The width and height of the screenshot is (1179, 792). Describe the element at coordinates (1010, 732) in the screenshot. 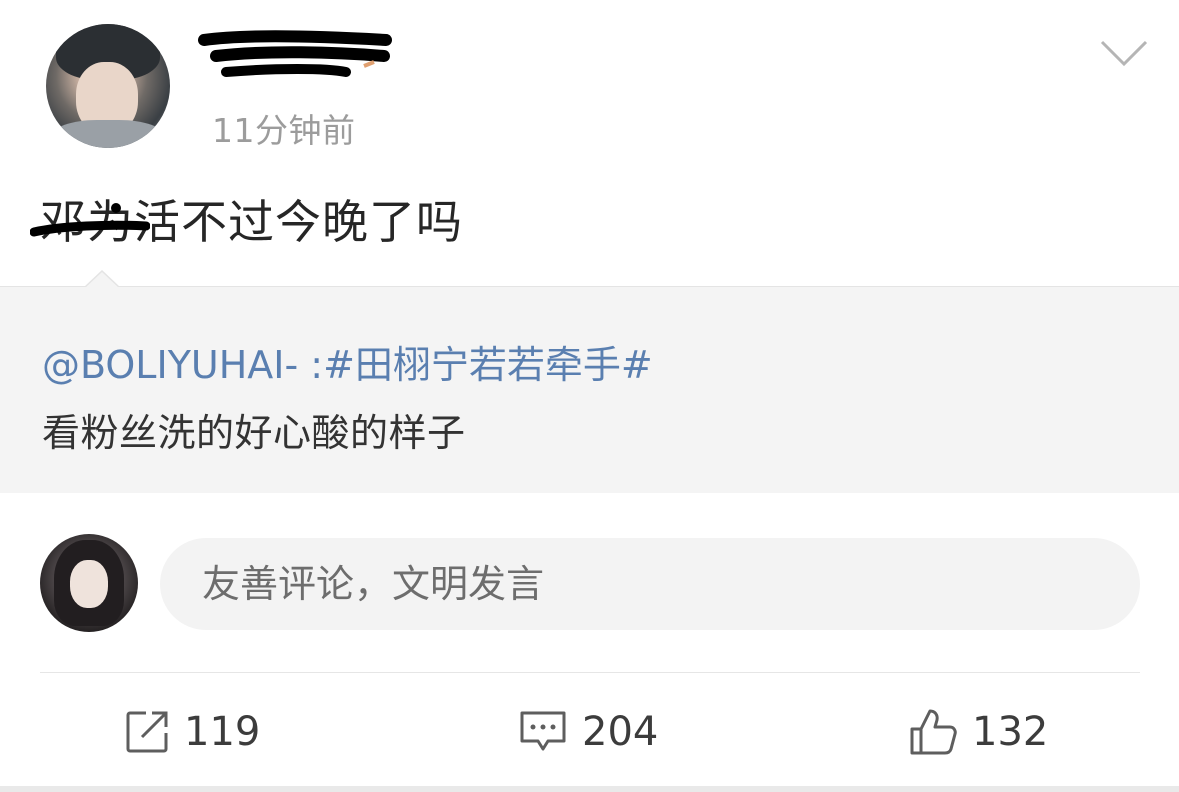

I see `like-count: 132` at that location.